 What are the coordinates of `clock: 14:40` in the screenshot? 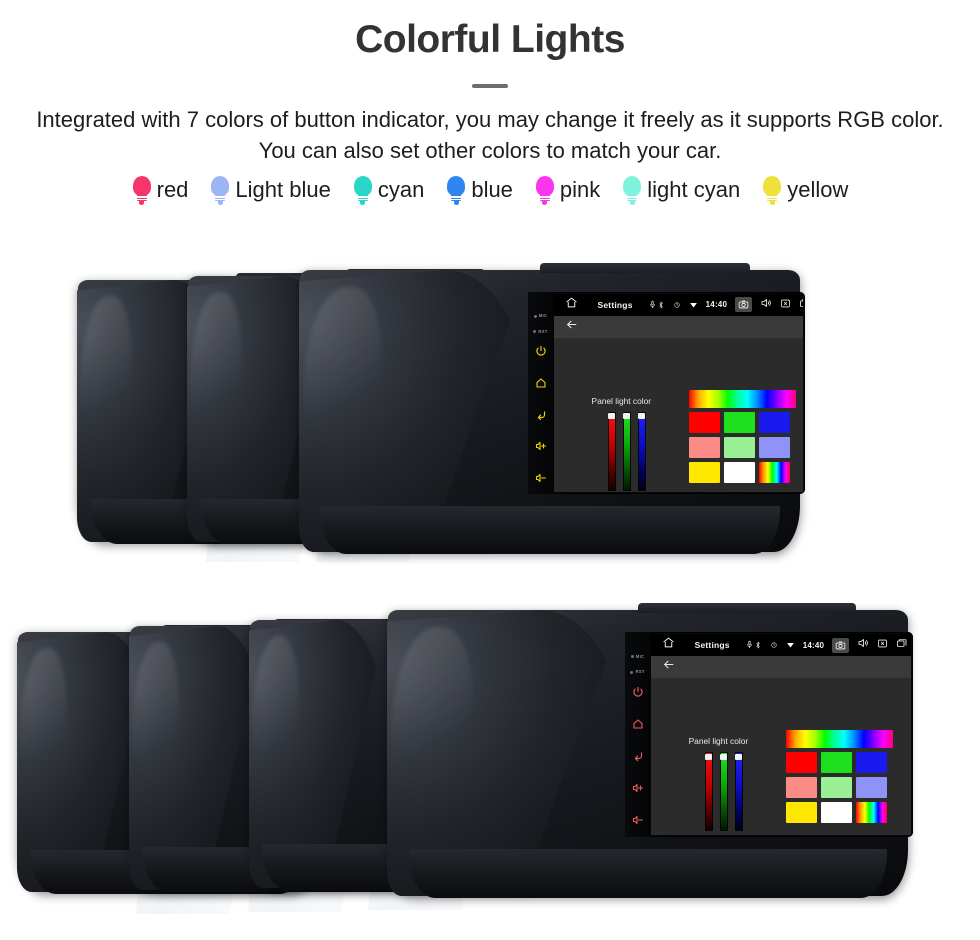 It's located at (813, 645).